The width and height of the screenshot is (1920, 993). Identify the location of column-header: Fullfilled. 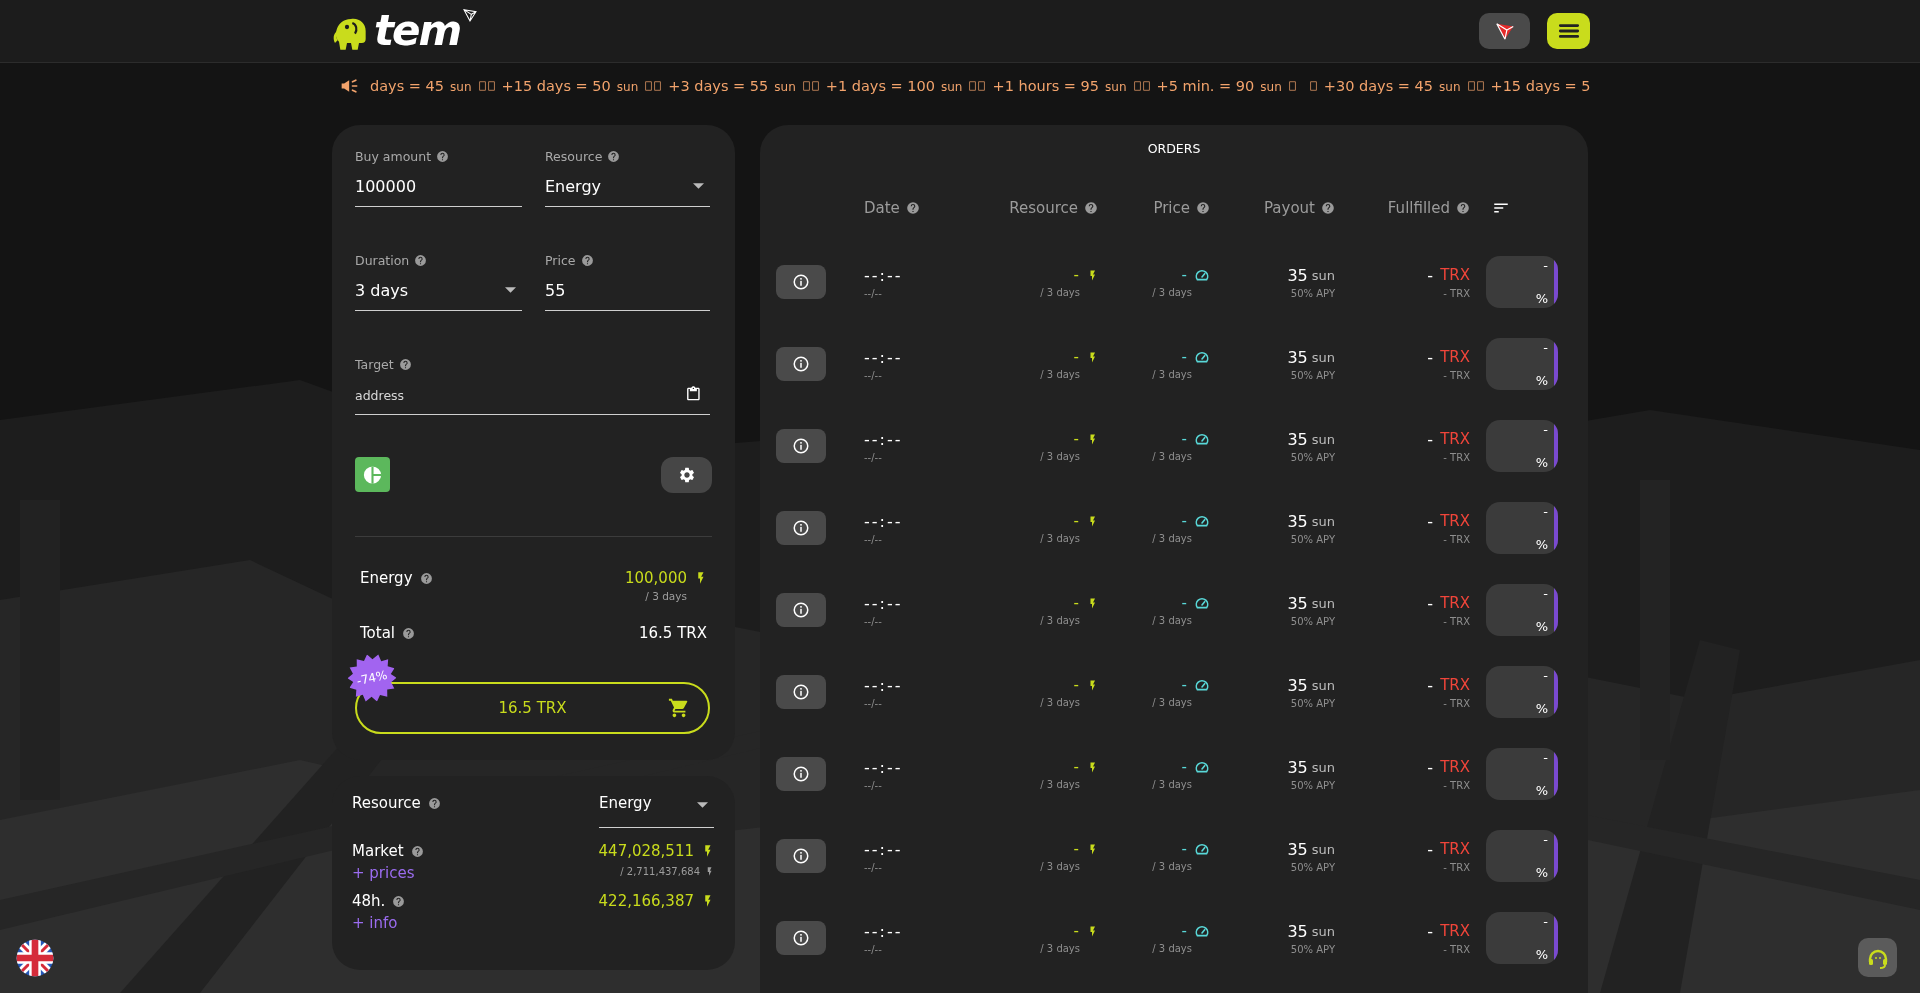
(1418, 208).